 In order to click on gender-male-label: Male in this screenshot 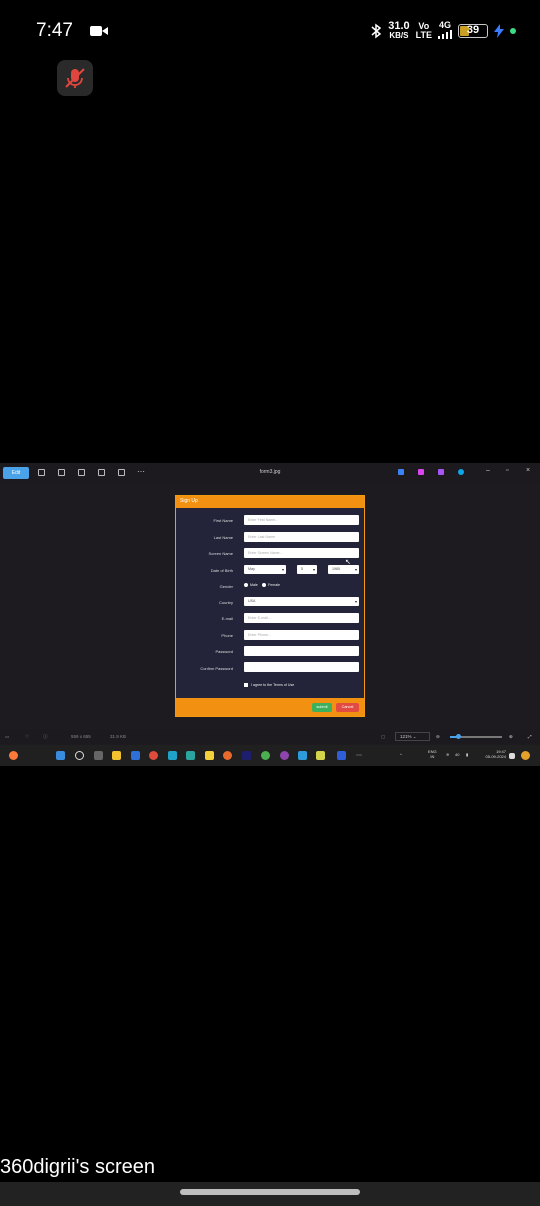, I will do `click(254, 585)`.